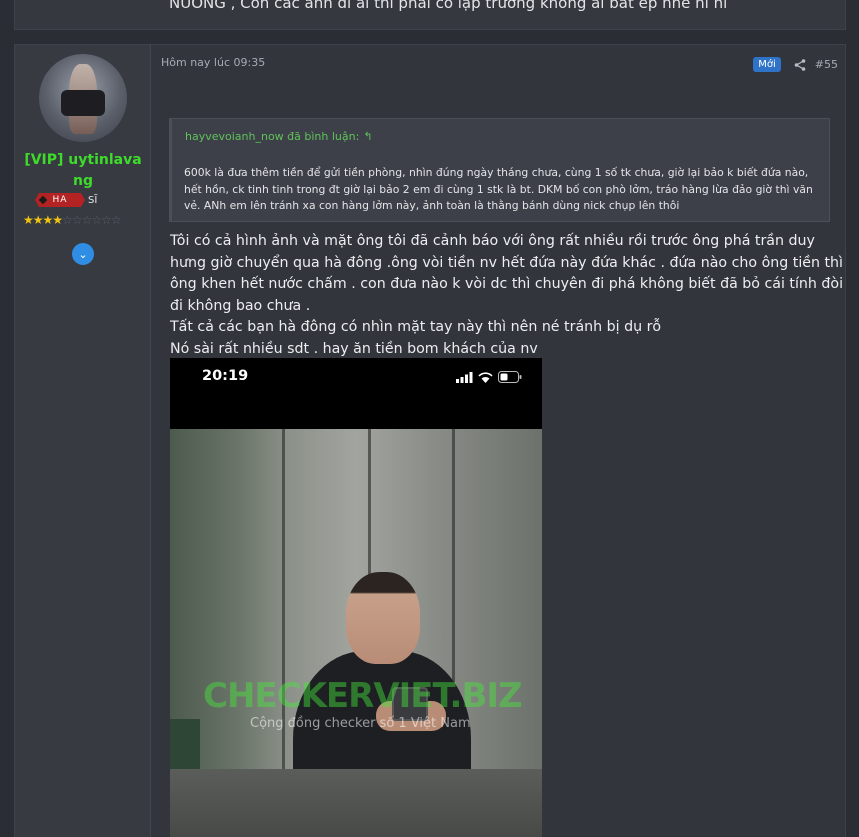 The image size is (859, 837). I want to click on rank-label: SĨ, so click(93, 200).